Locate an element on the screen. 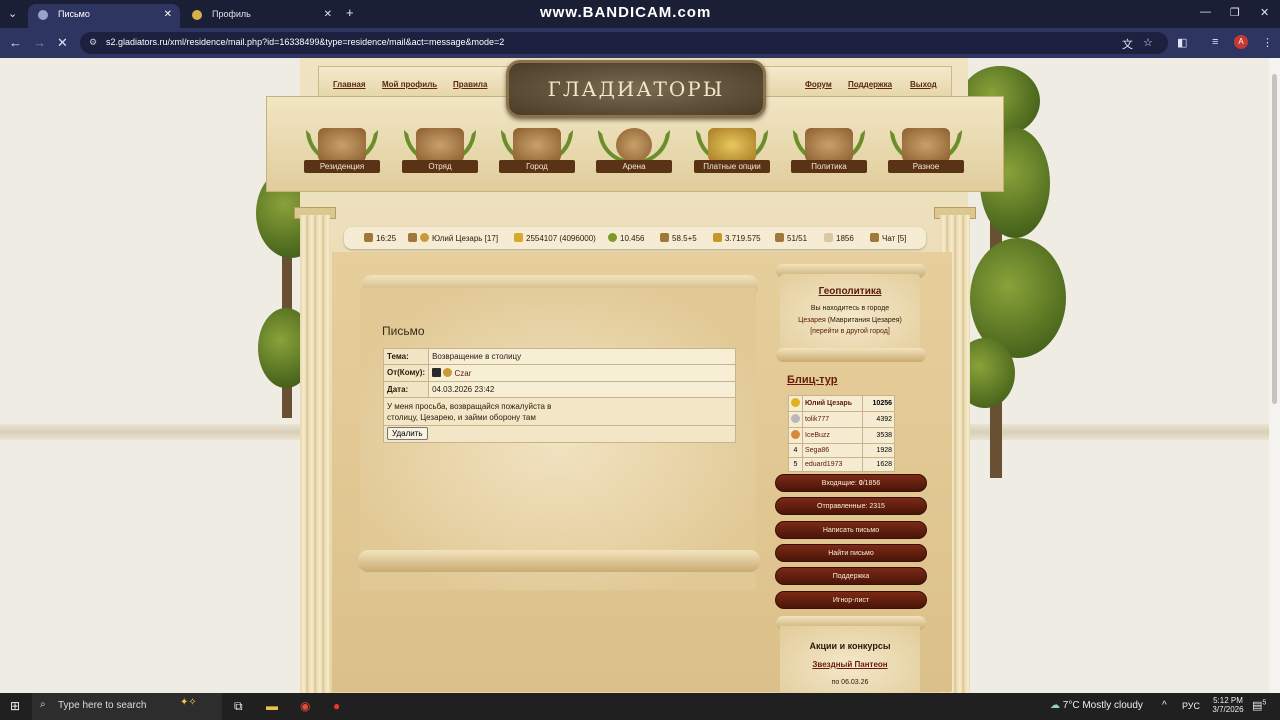 This screenshot has width=1280, height=720. nav-forum-link: Форум is located at coordinates (818, 84).